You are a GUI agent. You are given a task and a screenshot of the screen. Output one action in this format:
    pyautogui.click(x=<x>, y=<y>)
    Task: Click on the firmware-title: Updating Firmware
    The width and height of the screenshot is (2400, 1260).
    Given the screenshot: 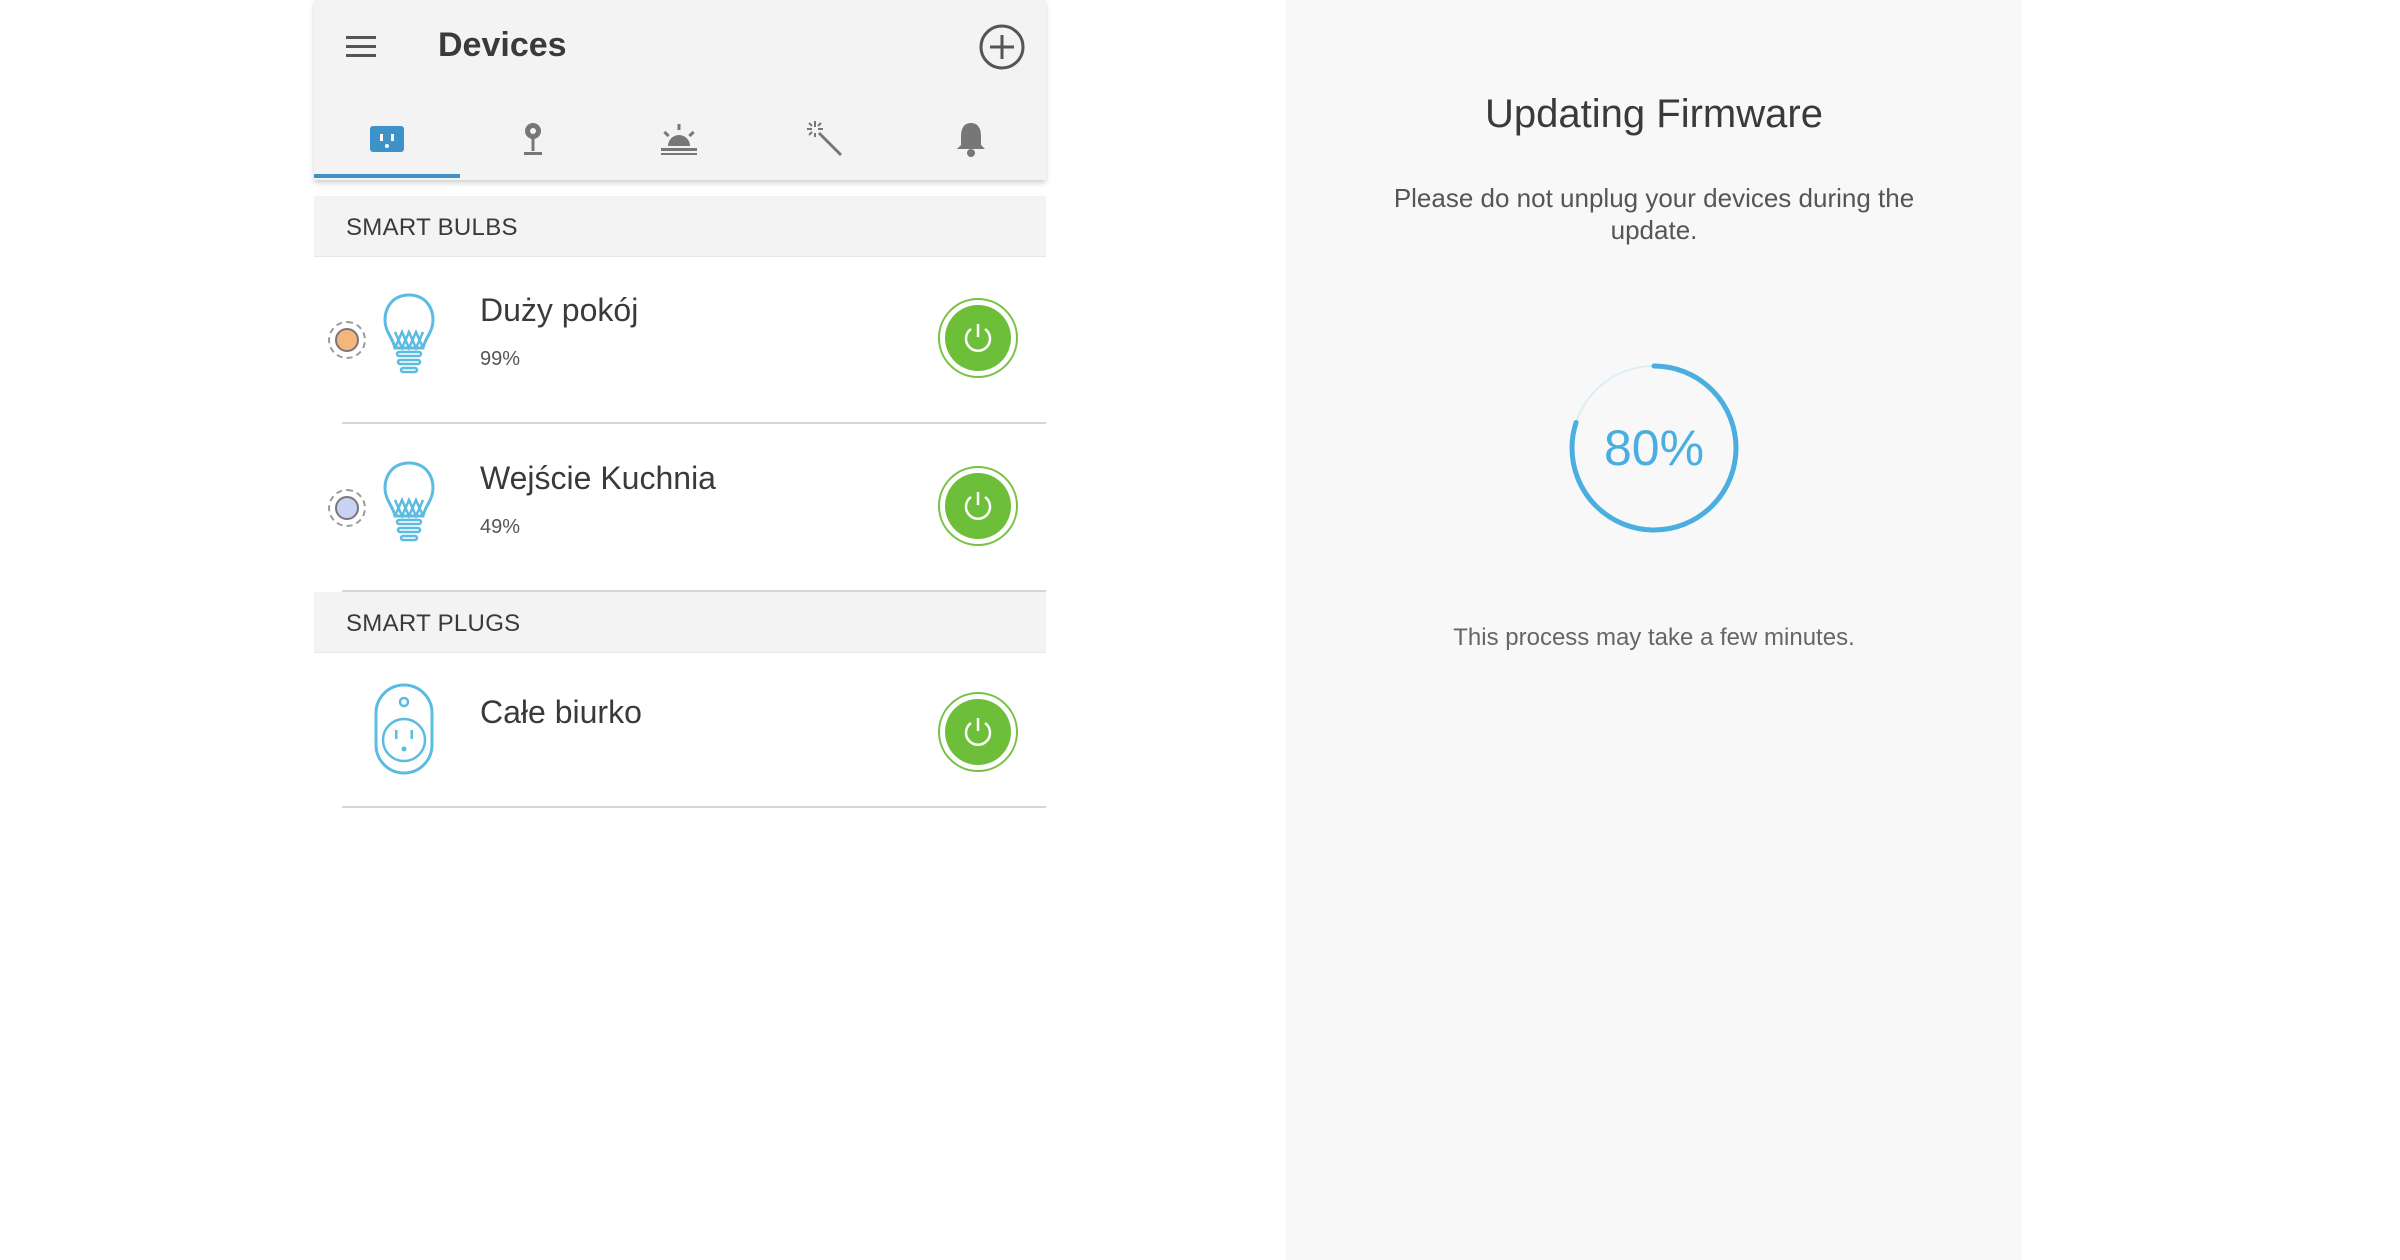 What is the action you would take?
    pyautogui.click(x=1654, y=114)
    